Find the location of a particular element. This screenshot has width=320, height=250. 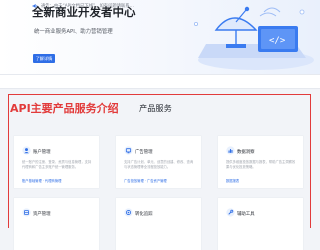

card-description: 统一账户的注册、登录、资质与信息管理，支持代理商和广告主多账户统一管理服务。 is located at coordinates (57, 164).